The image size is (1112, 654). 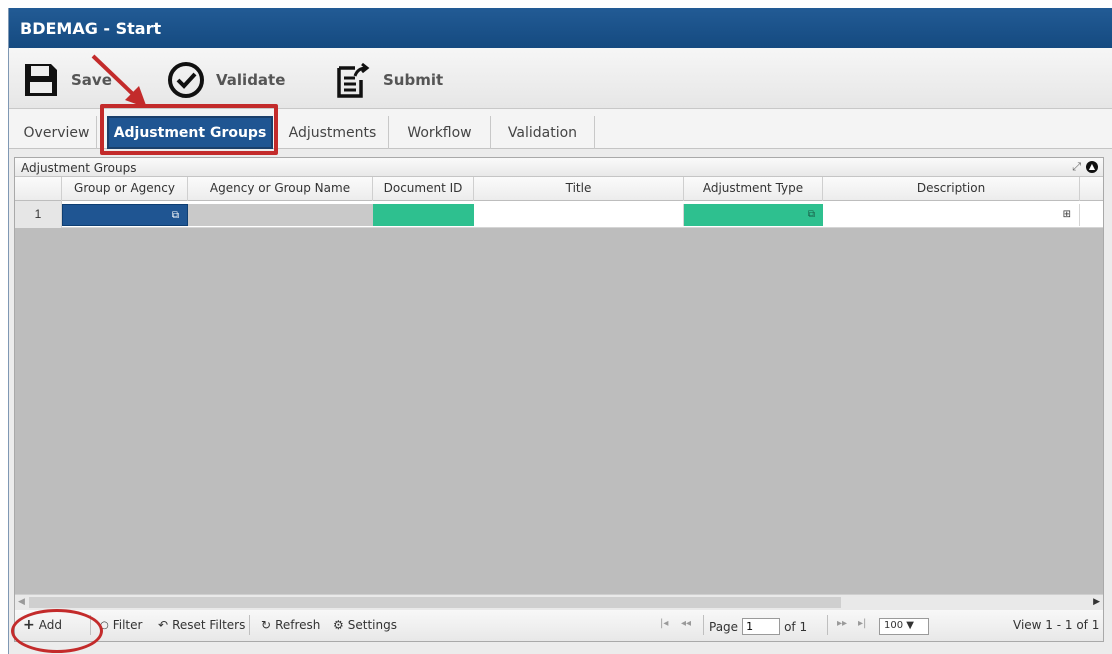 I want to click on toolbar: Save Validate Submit, so click(x=560, y=78).